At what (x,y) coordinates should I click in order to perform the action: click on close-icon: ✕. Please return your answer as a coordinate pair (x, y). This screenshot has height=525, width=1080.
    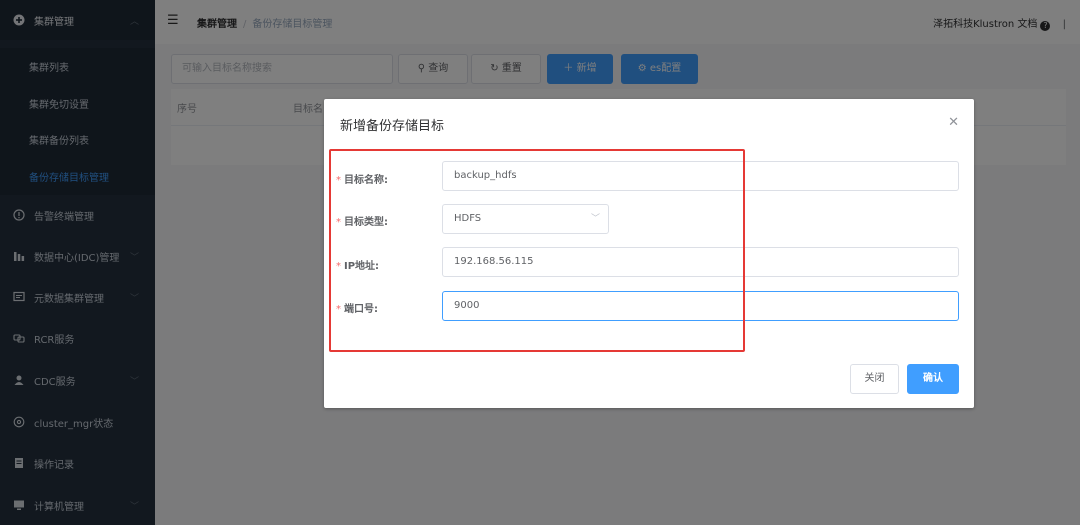
    Looking at the image, I should click on (953, 122).